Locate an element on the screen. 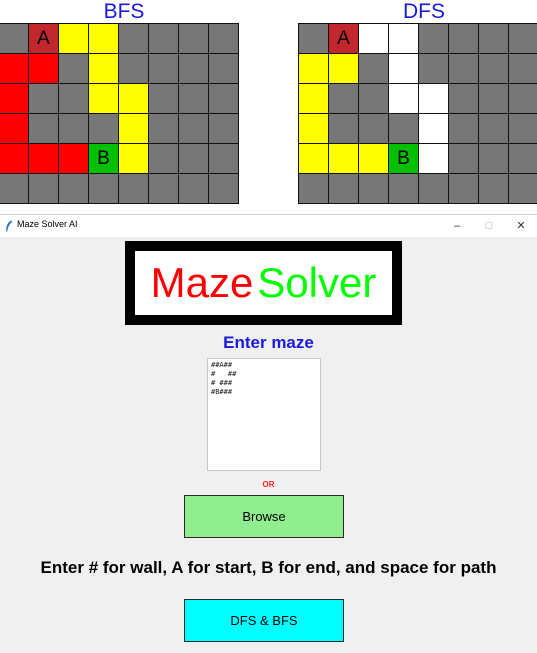 Image resolution: width=537 pixels, height=653 pixels. dfs-title: DFS is located at coordinates (424, 11).